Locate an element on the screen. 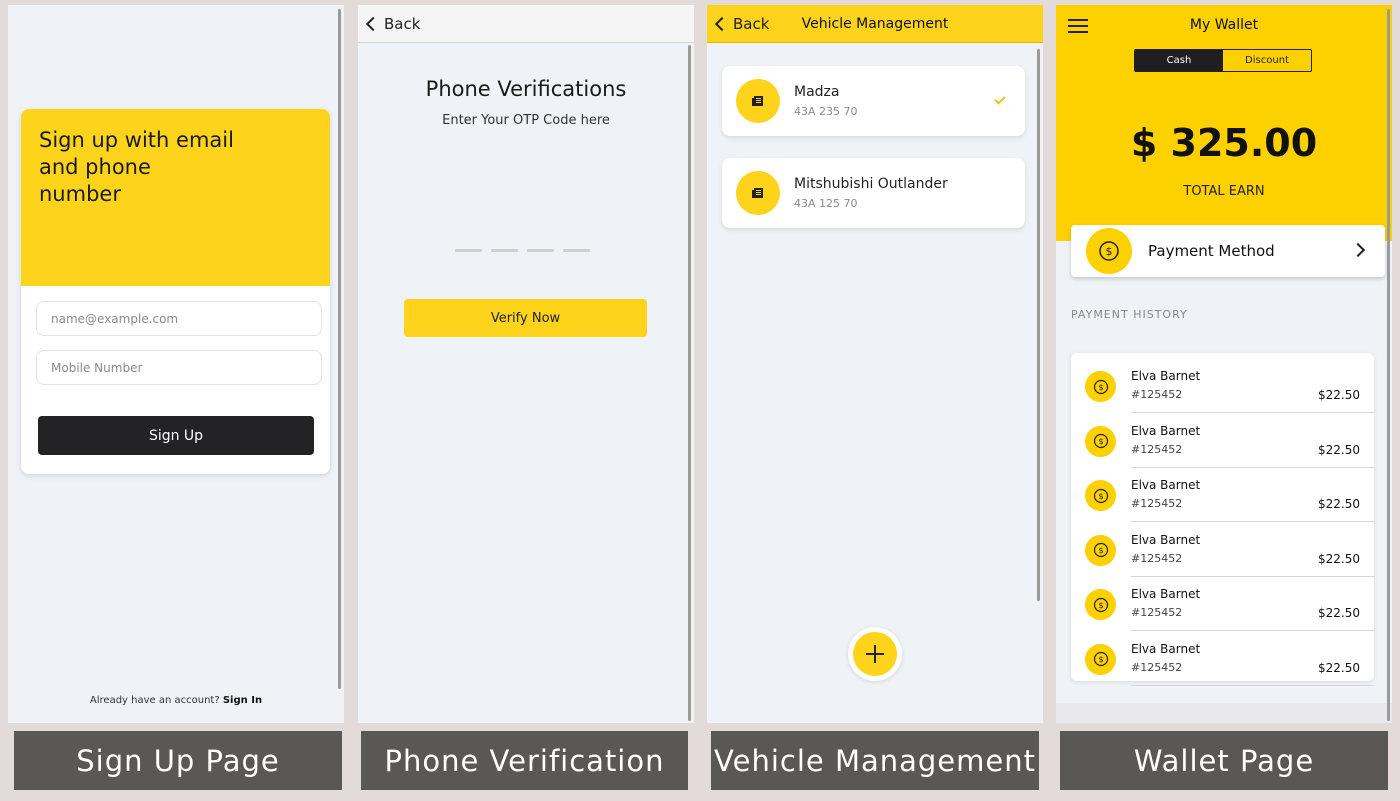 Image resolution: width=1400 pixels, height=801 pixels. page-subtitle: Enter Your OTP Code here is located at coordinates (526, 120).